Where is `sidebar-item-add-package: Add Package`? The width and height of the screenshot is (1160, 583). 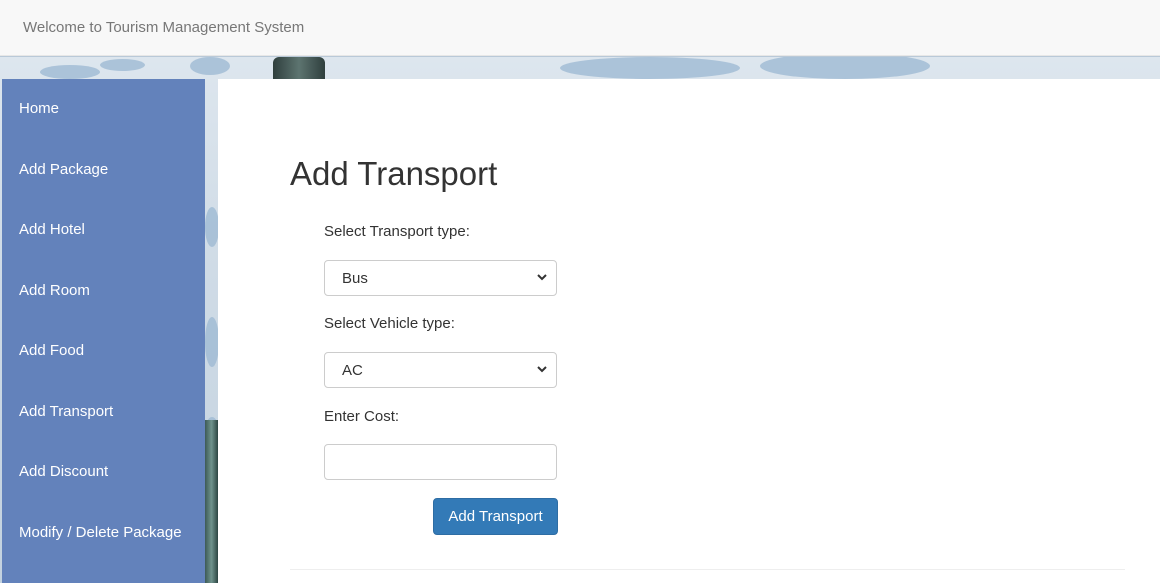
sidebar-item-add-package: Add Package is located at coordinates (103, 170).